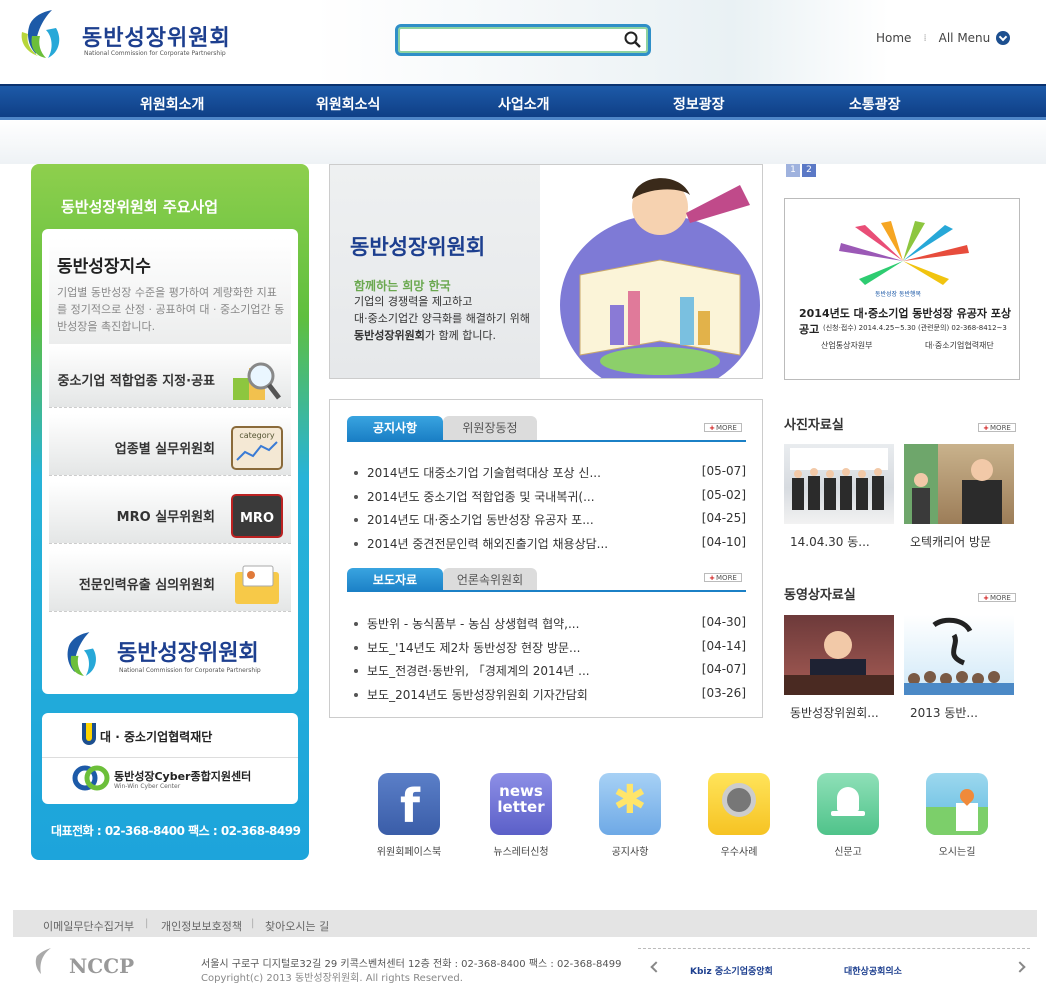 This screenshot has width=1046, height=984. I want to click on chevron-right-icon, so click(1020, 967).